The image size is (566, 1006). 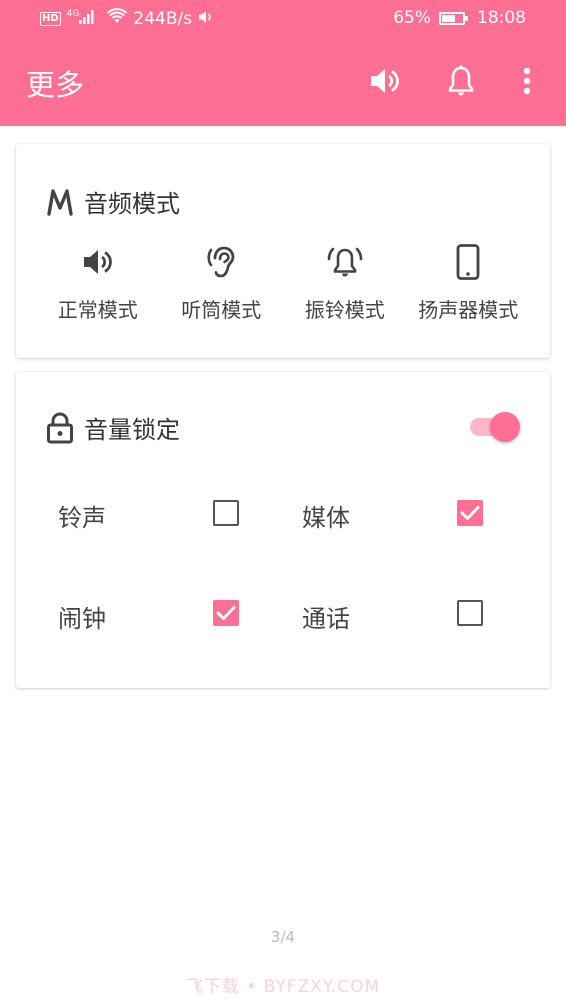 What do you see at coordinates (412, 18) in the screenshot?
I see `battery-percent: 65%` at bounding box center [412, 18].